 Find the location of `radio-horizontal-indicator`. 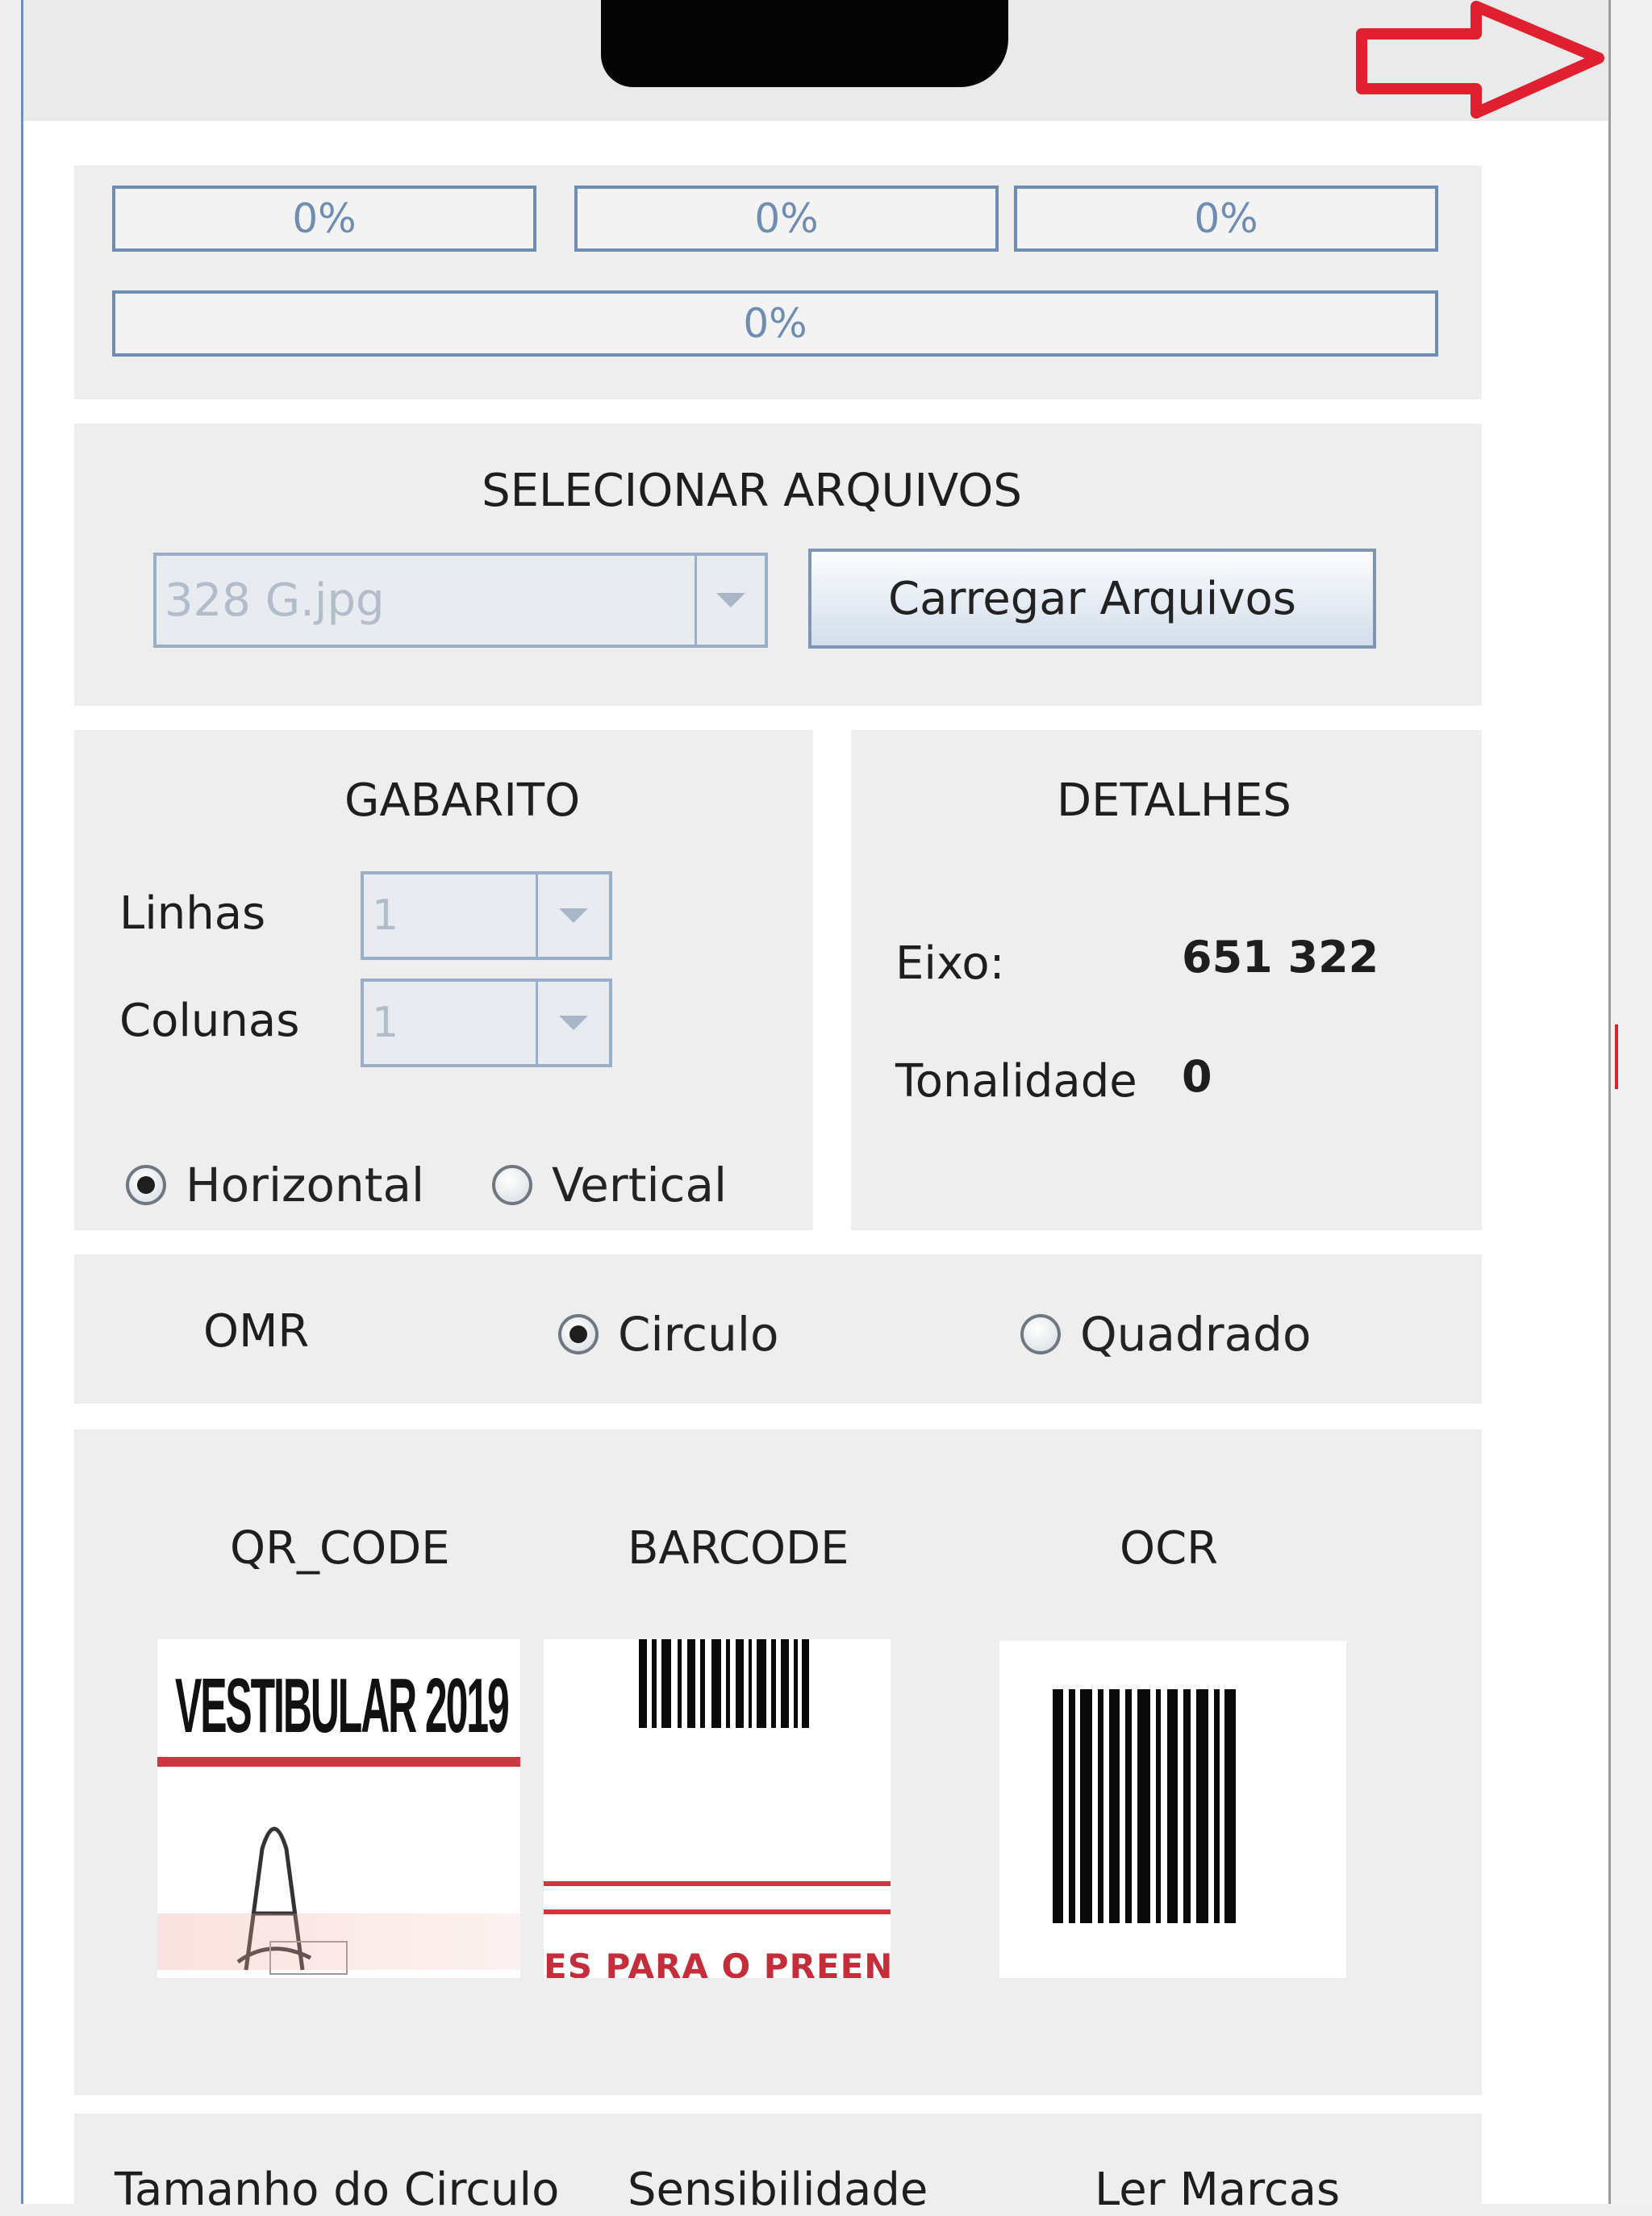

radio-horizontal-indicator is located at coordinates (146, 1185).